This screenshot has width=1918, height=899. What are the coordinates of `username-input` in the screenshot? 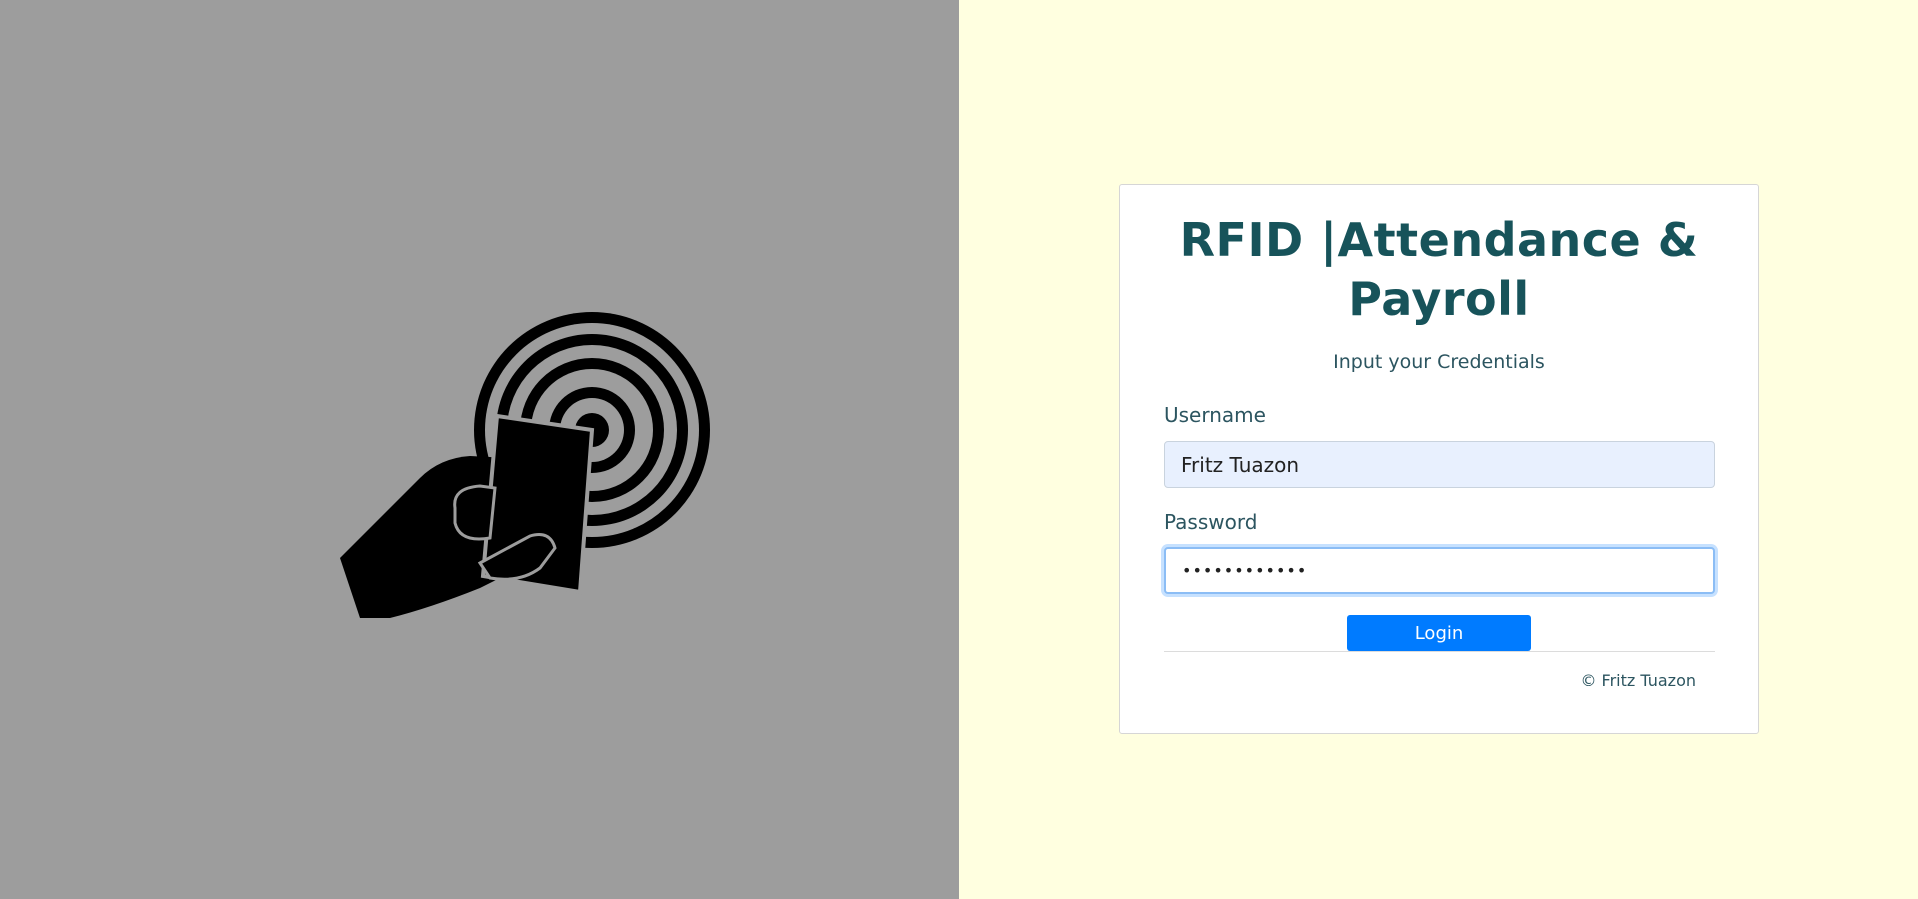 It's located at (1439, 464).